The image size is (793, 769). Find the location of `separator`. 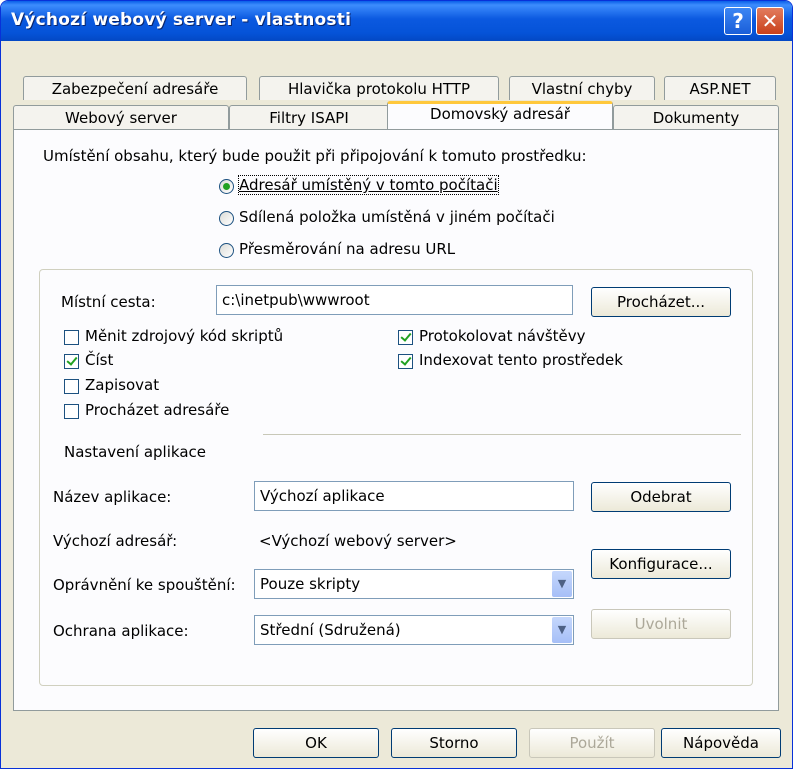

separator is located at coordinates (502, 434).